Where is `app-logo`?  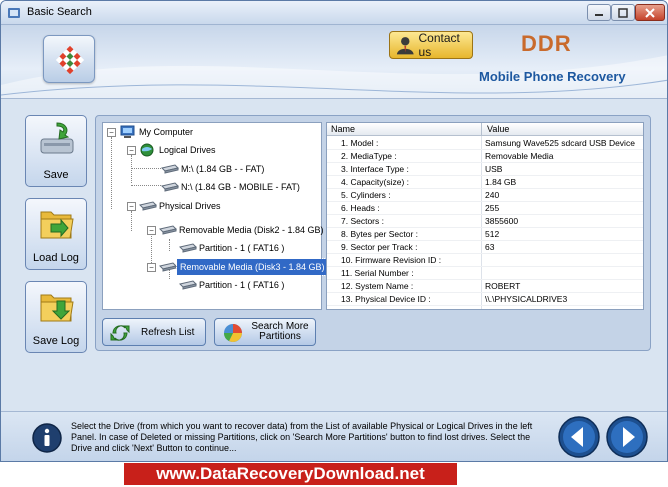
app-logo is located at coordinates (69, 59).